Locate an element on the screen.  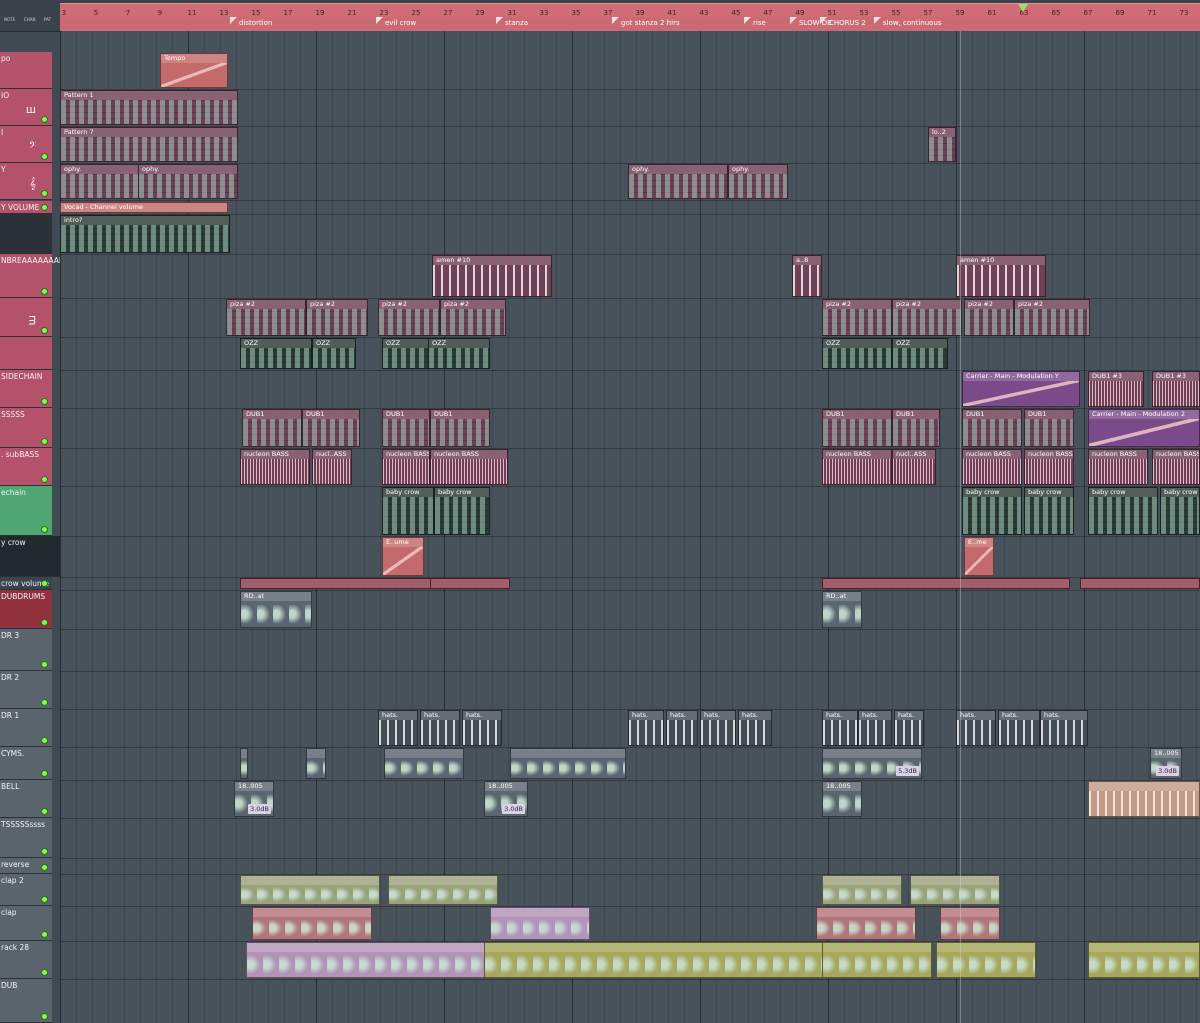
bar-number: 23 is located at coordinates (384, 13).